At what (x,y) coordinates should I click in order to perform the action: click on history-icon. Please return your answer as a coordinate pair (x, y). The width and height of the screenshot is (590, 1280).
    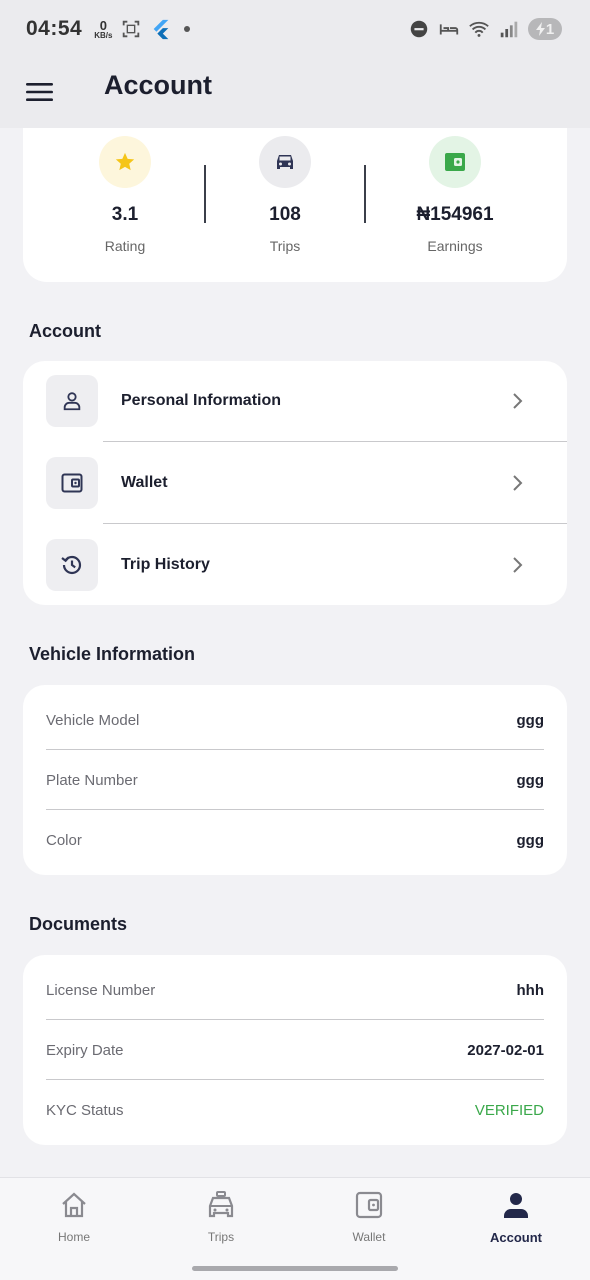
    Looking at the image, I should click on (71, 565).